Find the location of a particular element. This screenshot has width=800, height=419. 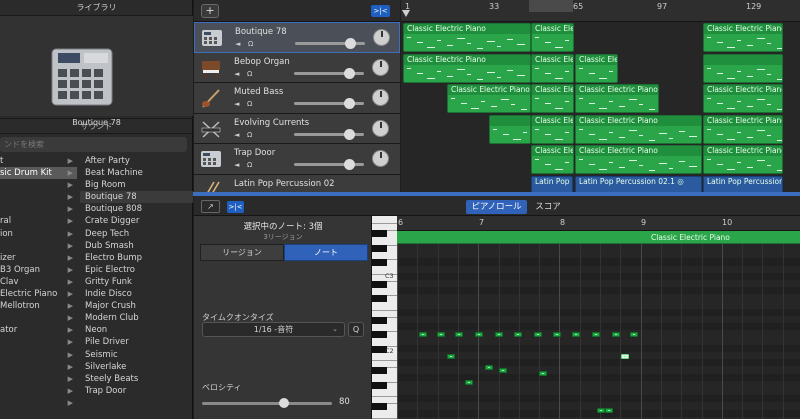

category-item: Electric Piano ▶ is located at coordinates (38, 294).